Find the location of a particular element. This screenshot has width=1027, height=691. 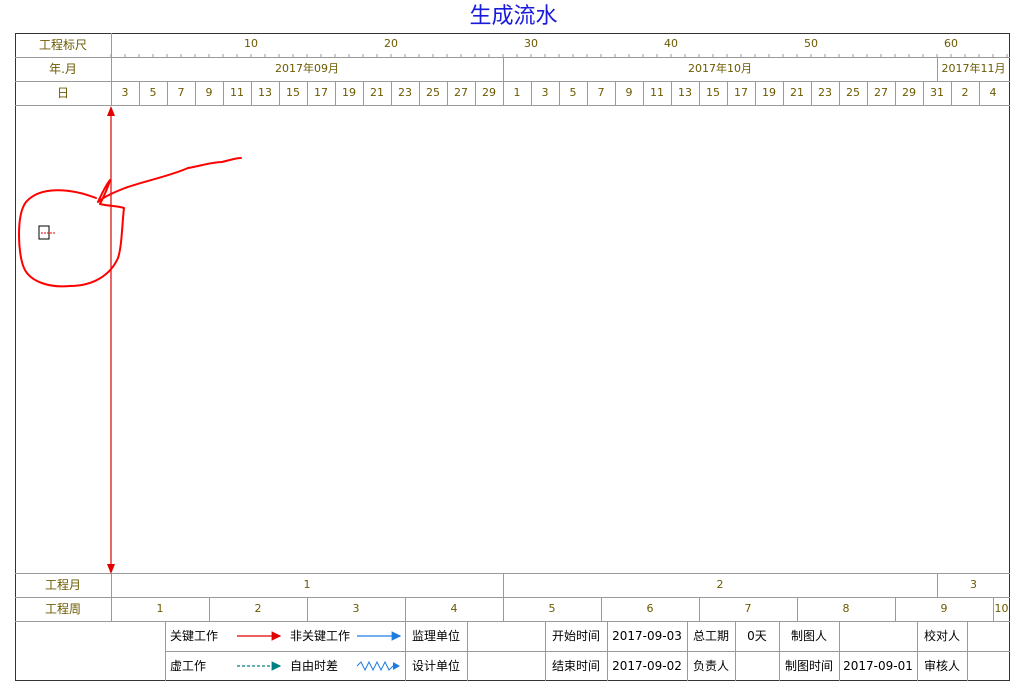

date-line-arrow-top is located at coordinates (111, 111).